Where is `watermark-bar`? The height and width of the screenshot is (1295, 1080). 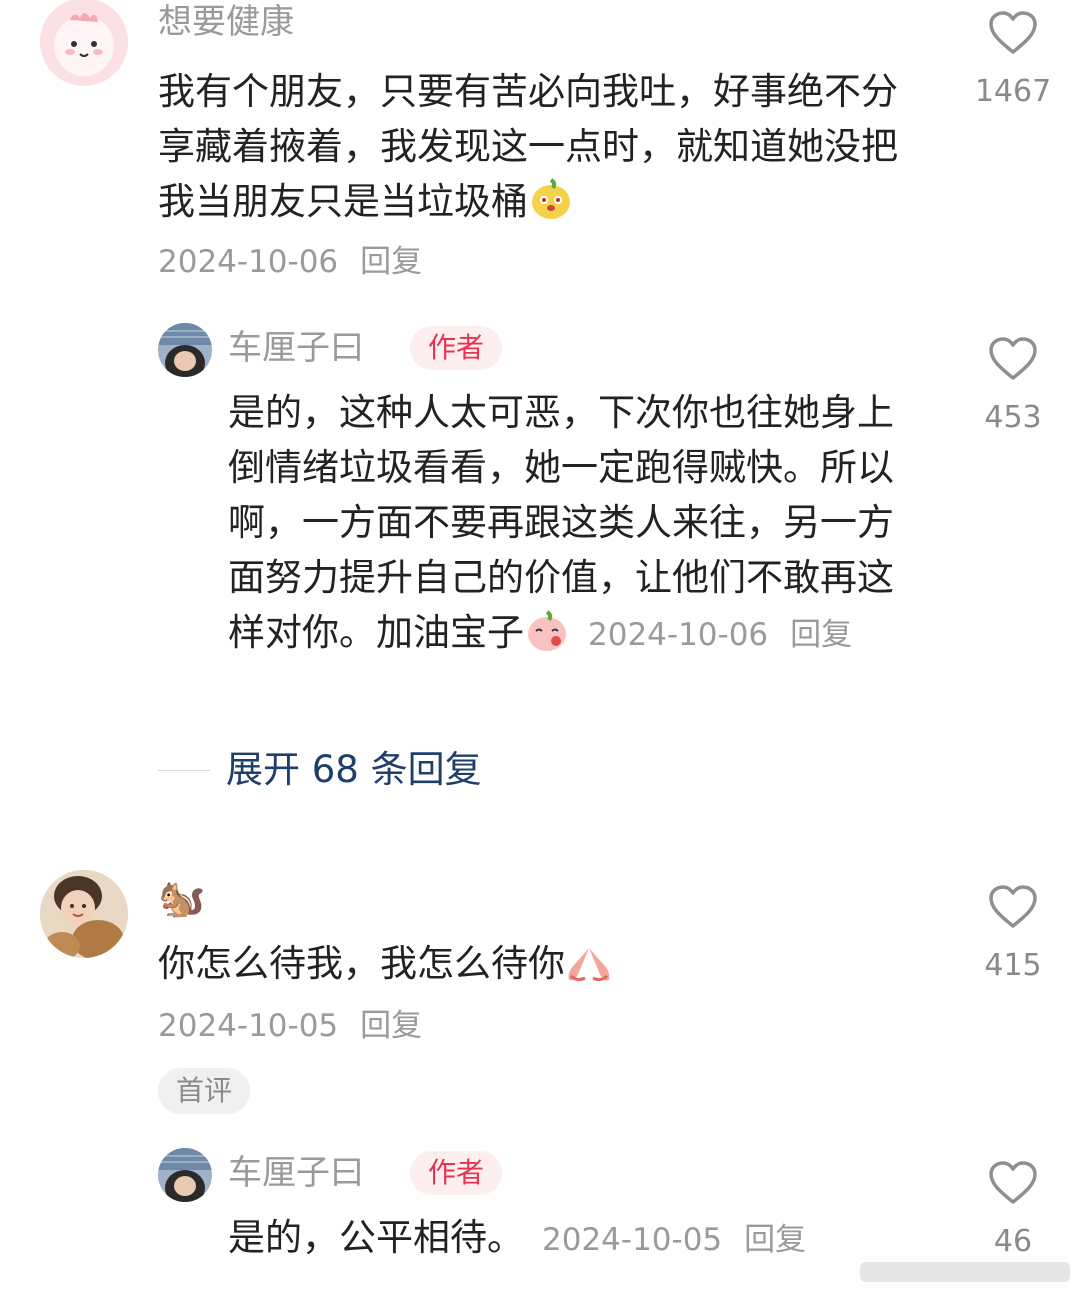 watermark-bar is located at coordinates (965, 1272).